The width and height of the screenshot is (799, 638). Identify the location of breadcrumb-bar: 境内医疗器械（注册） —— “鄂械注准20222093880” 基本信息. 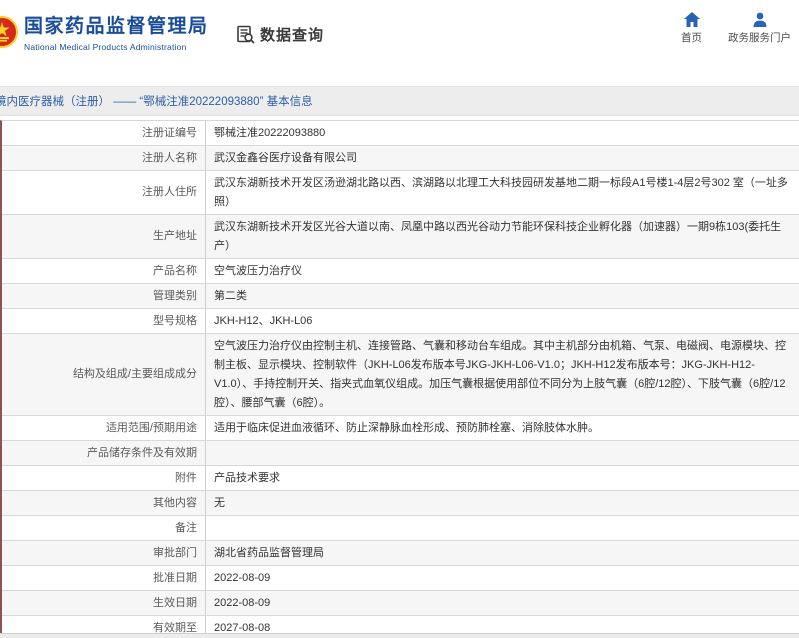
(399, 101).